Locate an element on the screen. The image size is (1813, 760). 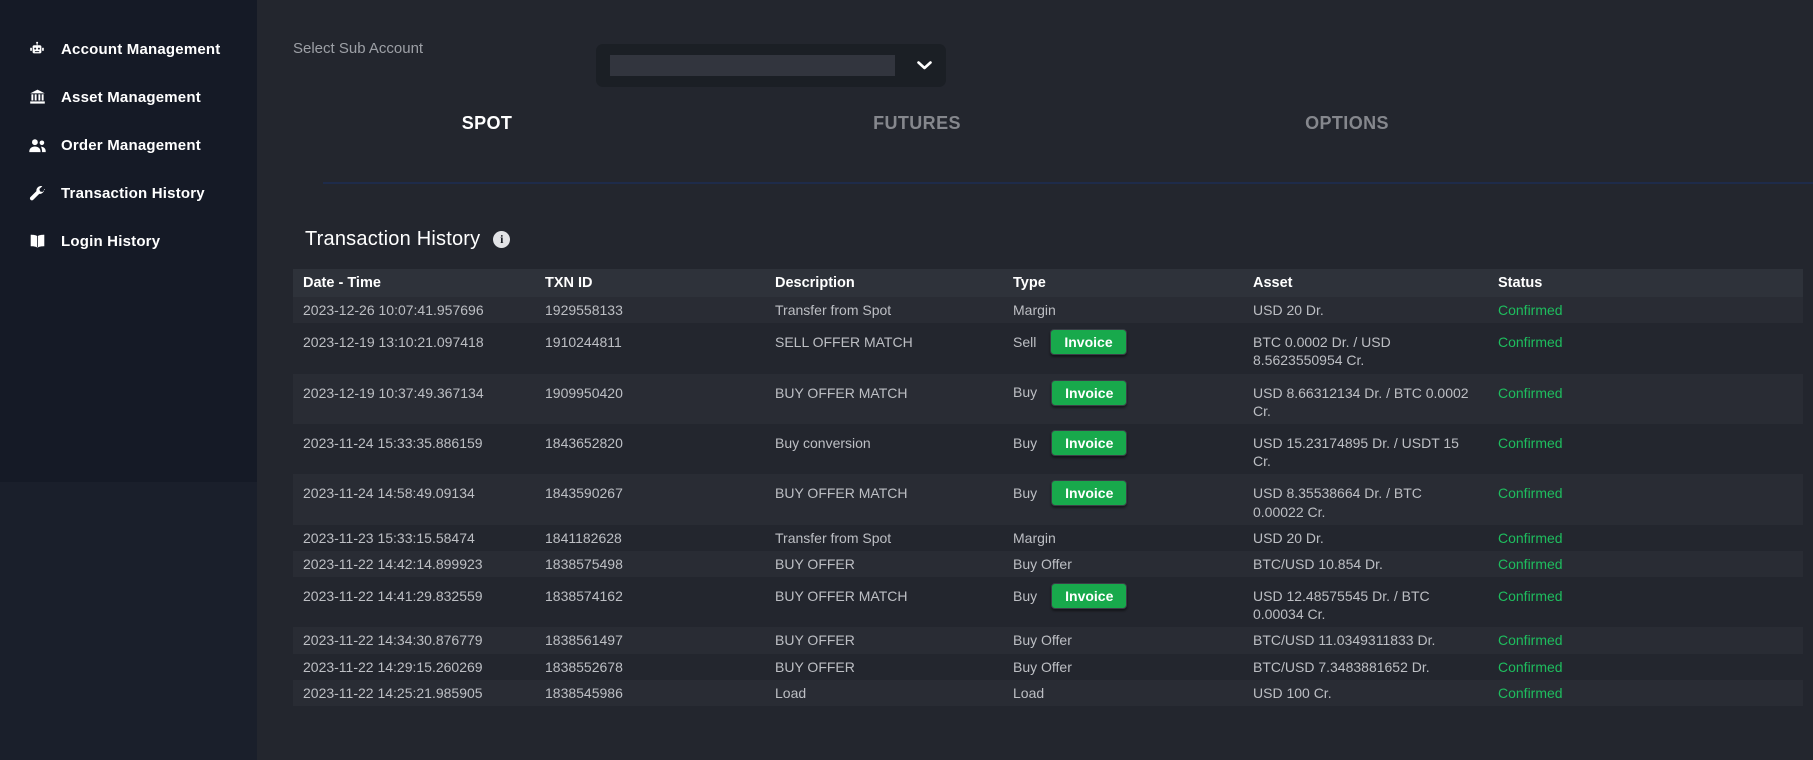
cell-asset: BTC/USD 7.3483881652 Dr. is located at coordinates (1341, 666).